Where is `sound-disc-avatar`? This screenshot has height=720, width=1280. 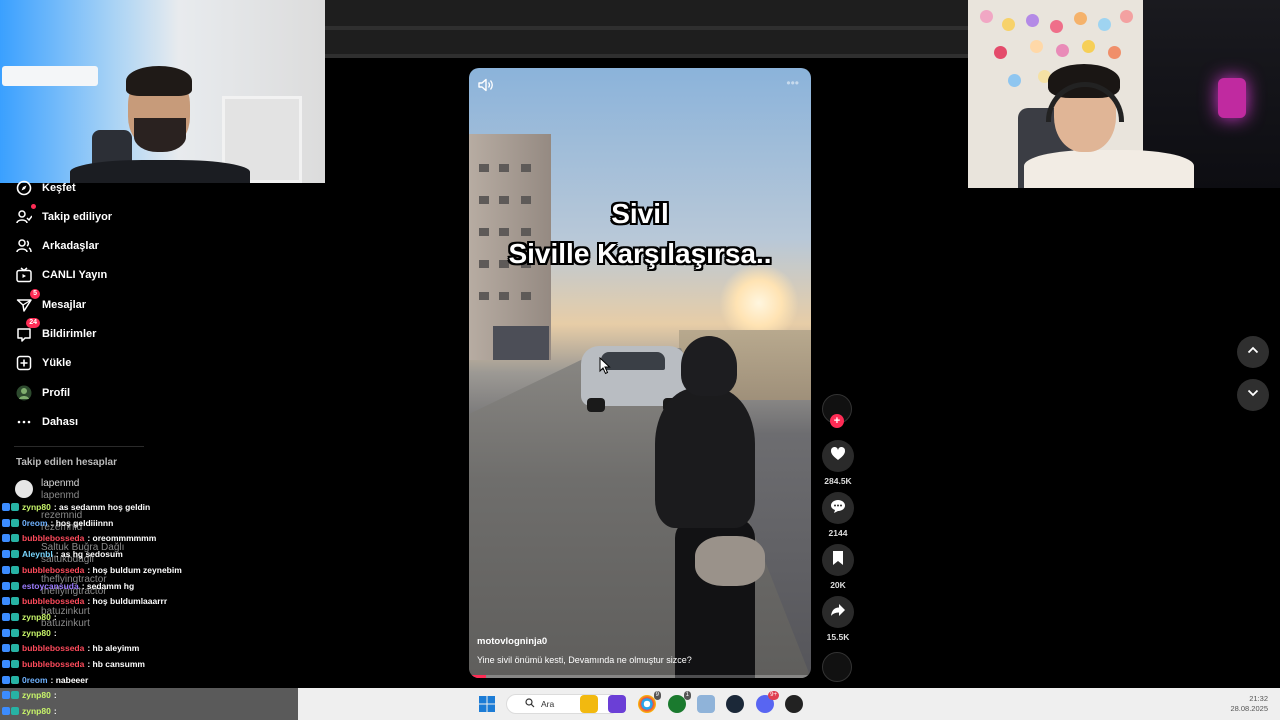
sound-disc-avatar is located at coordinates (837, 667).